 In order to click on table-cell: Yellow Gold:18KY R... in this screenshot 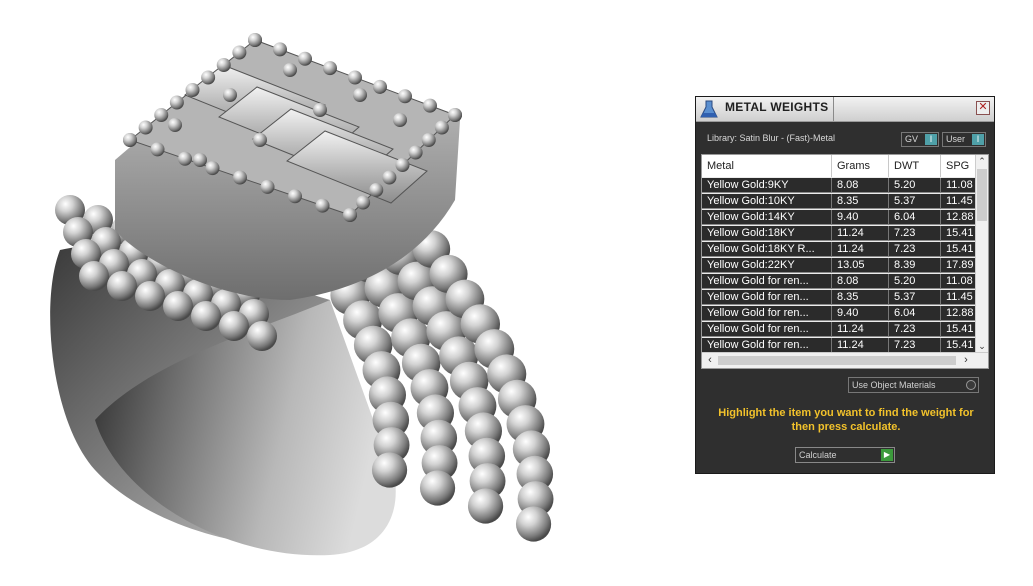, I will do `click(767, 249)`.